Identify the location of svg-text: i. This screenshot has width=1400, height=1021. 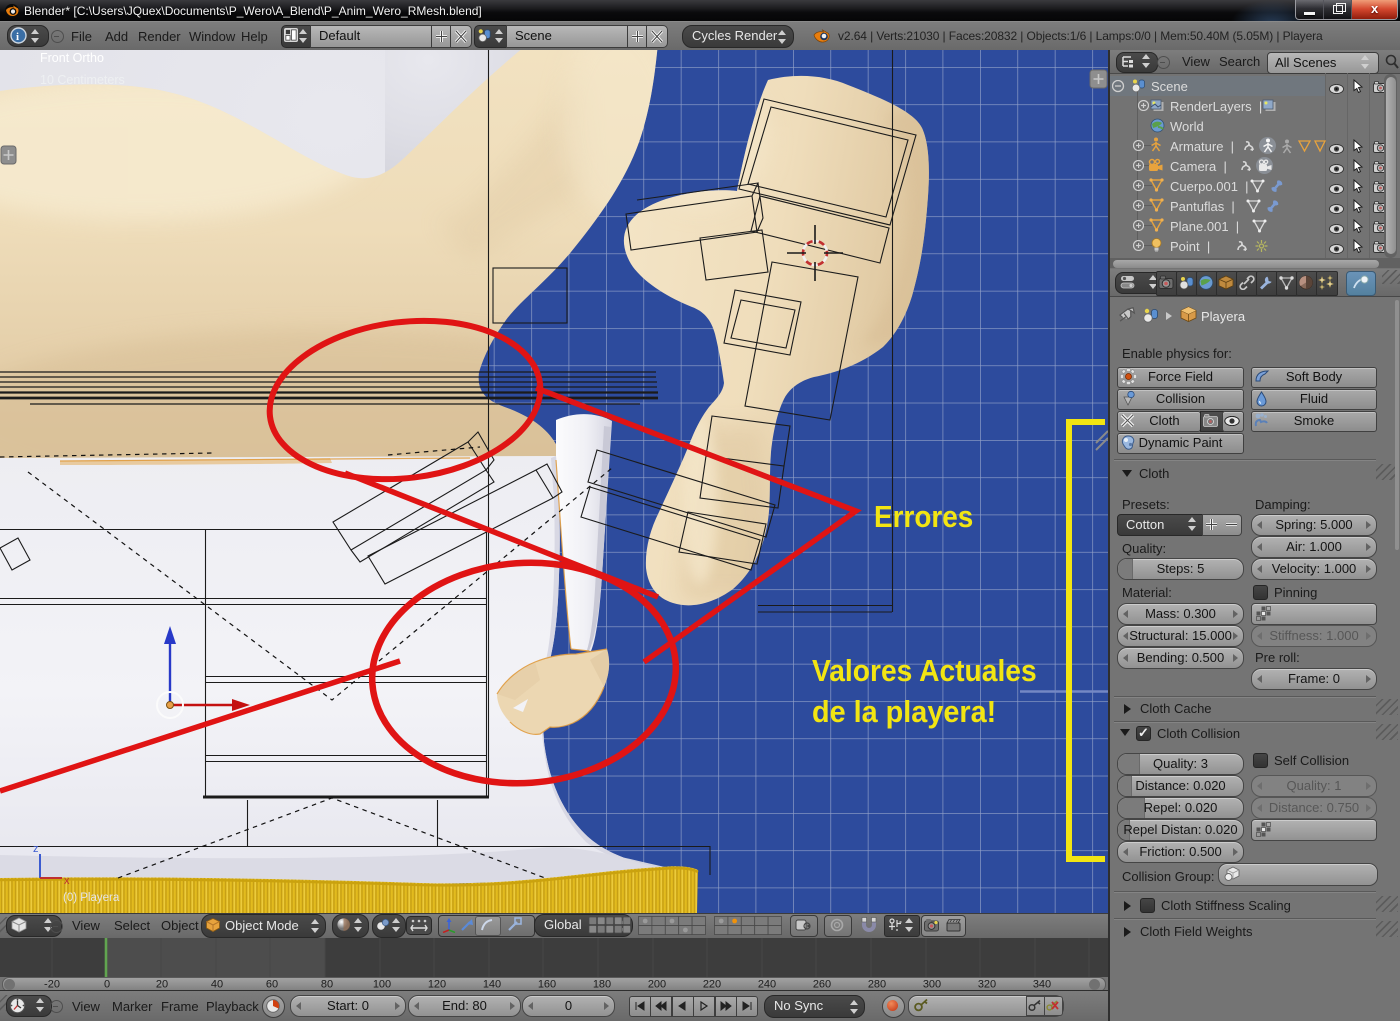
(17, 37).